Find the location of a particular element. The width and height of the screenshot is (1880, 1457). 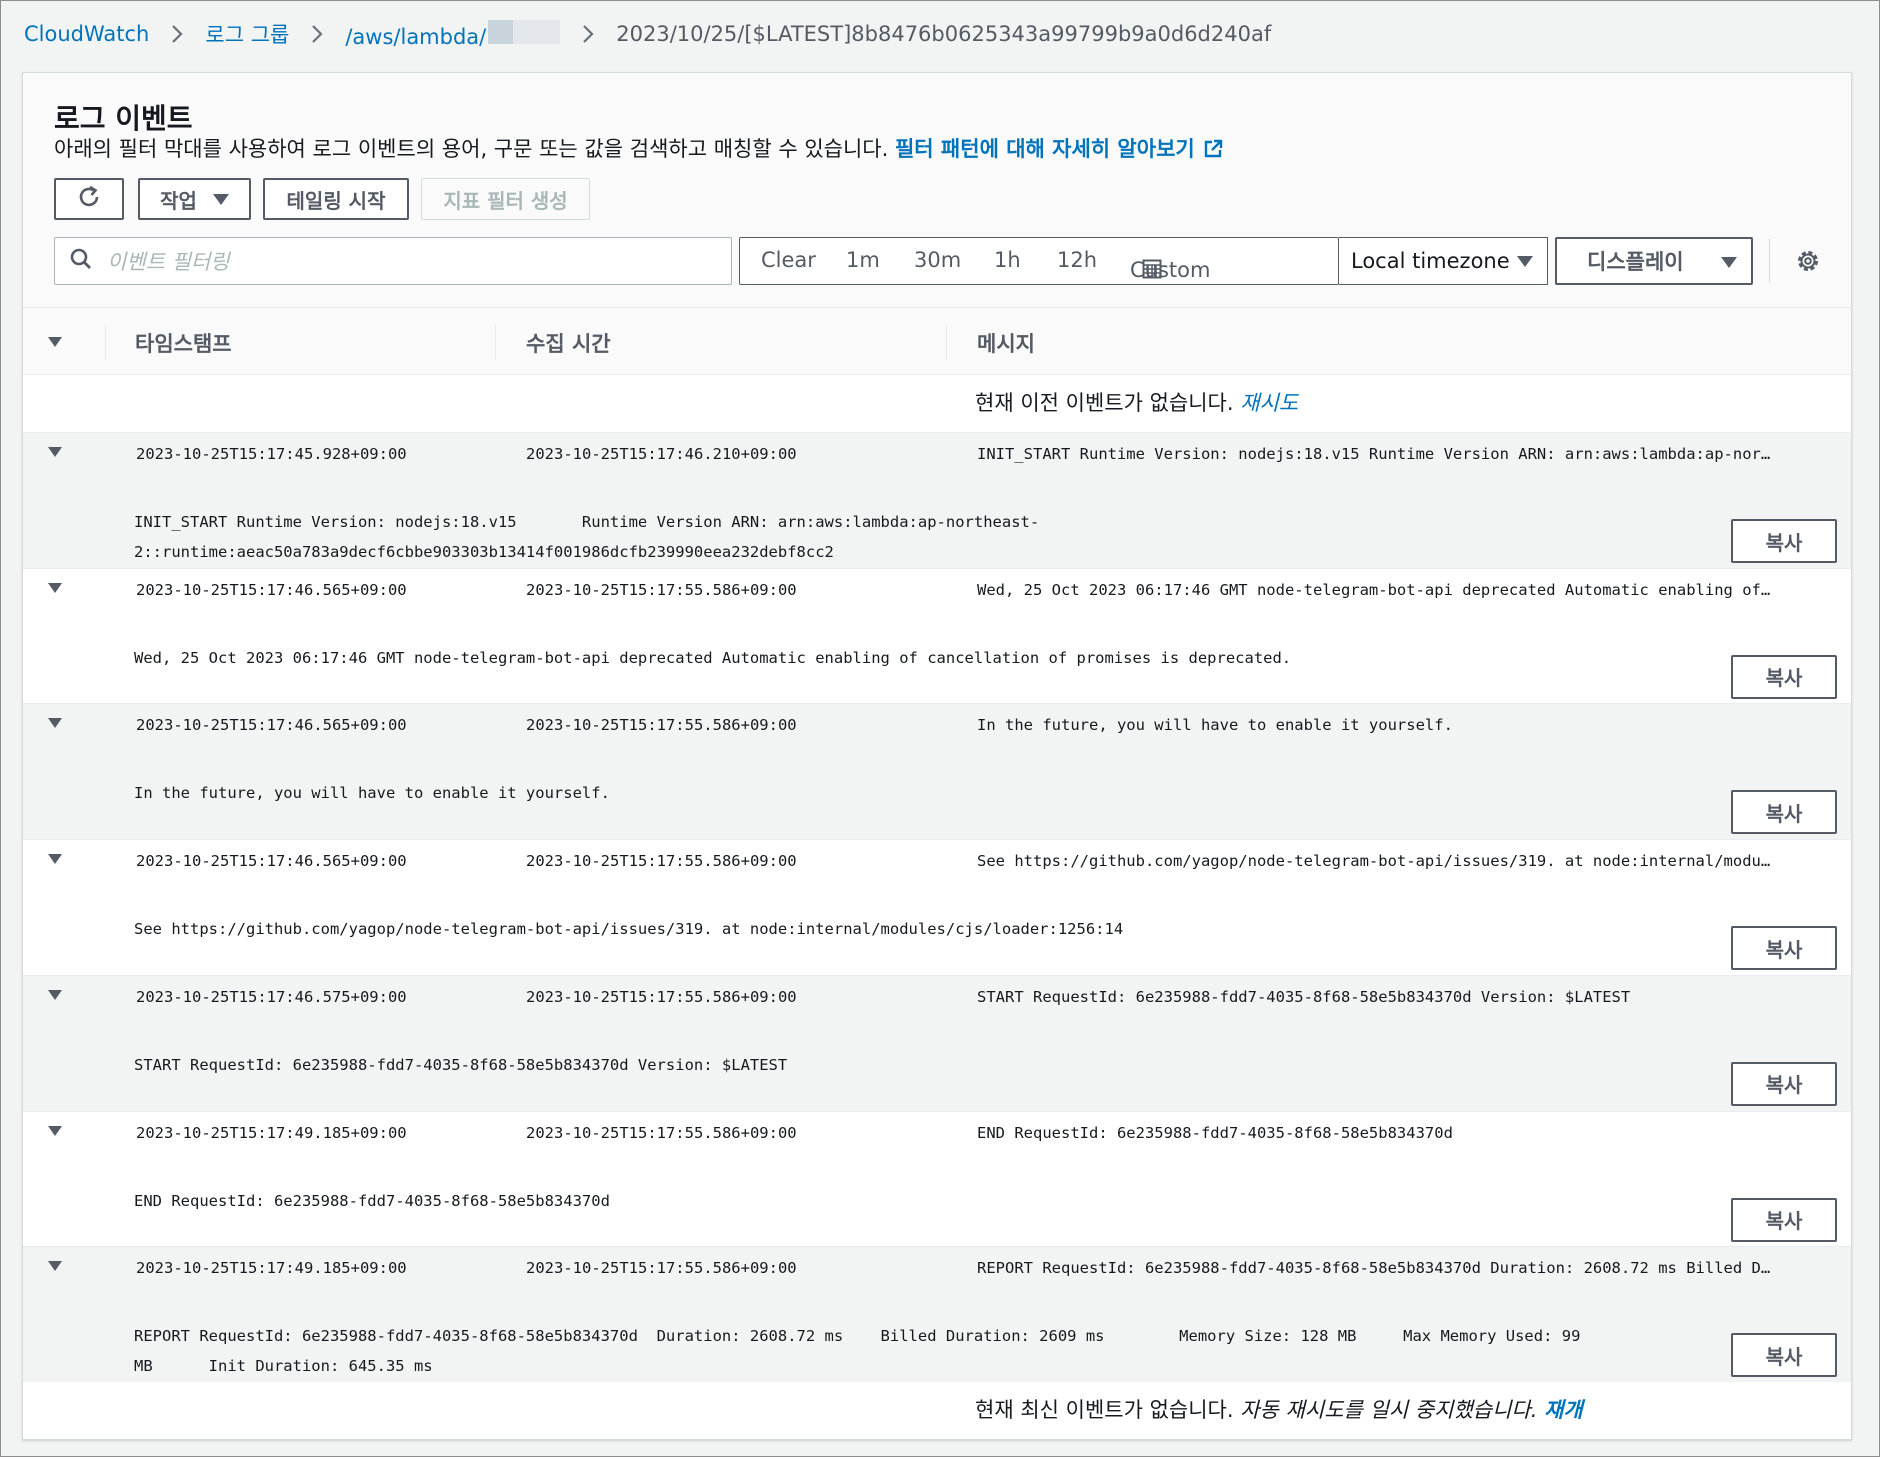

refresh-button is located at coordinates (89, 199).